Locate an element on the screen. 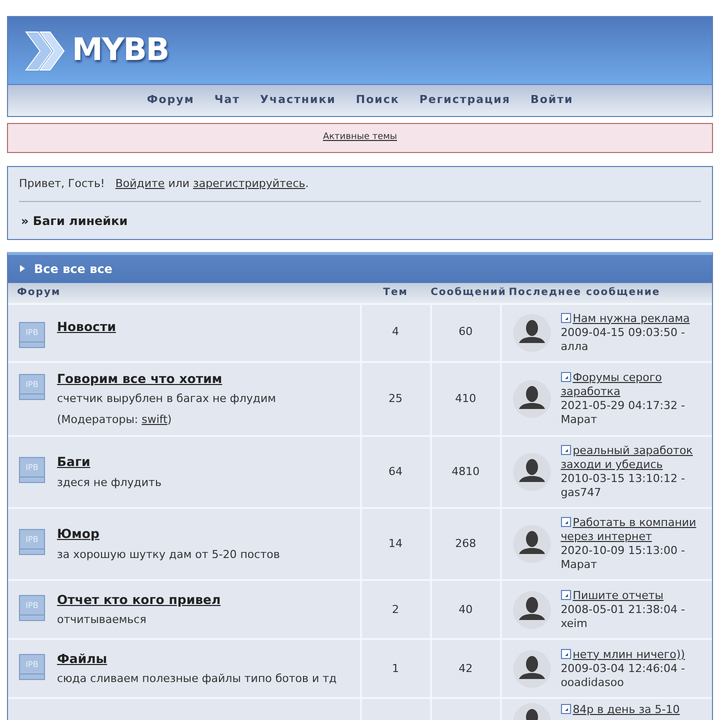 This screenshot has width=720, height=720. active-topics-link: Активные темы is located at coordinates (360, 138).